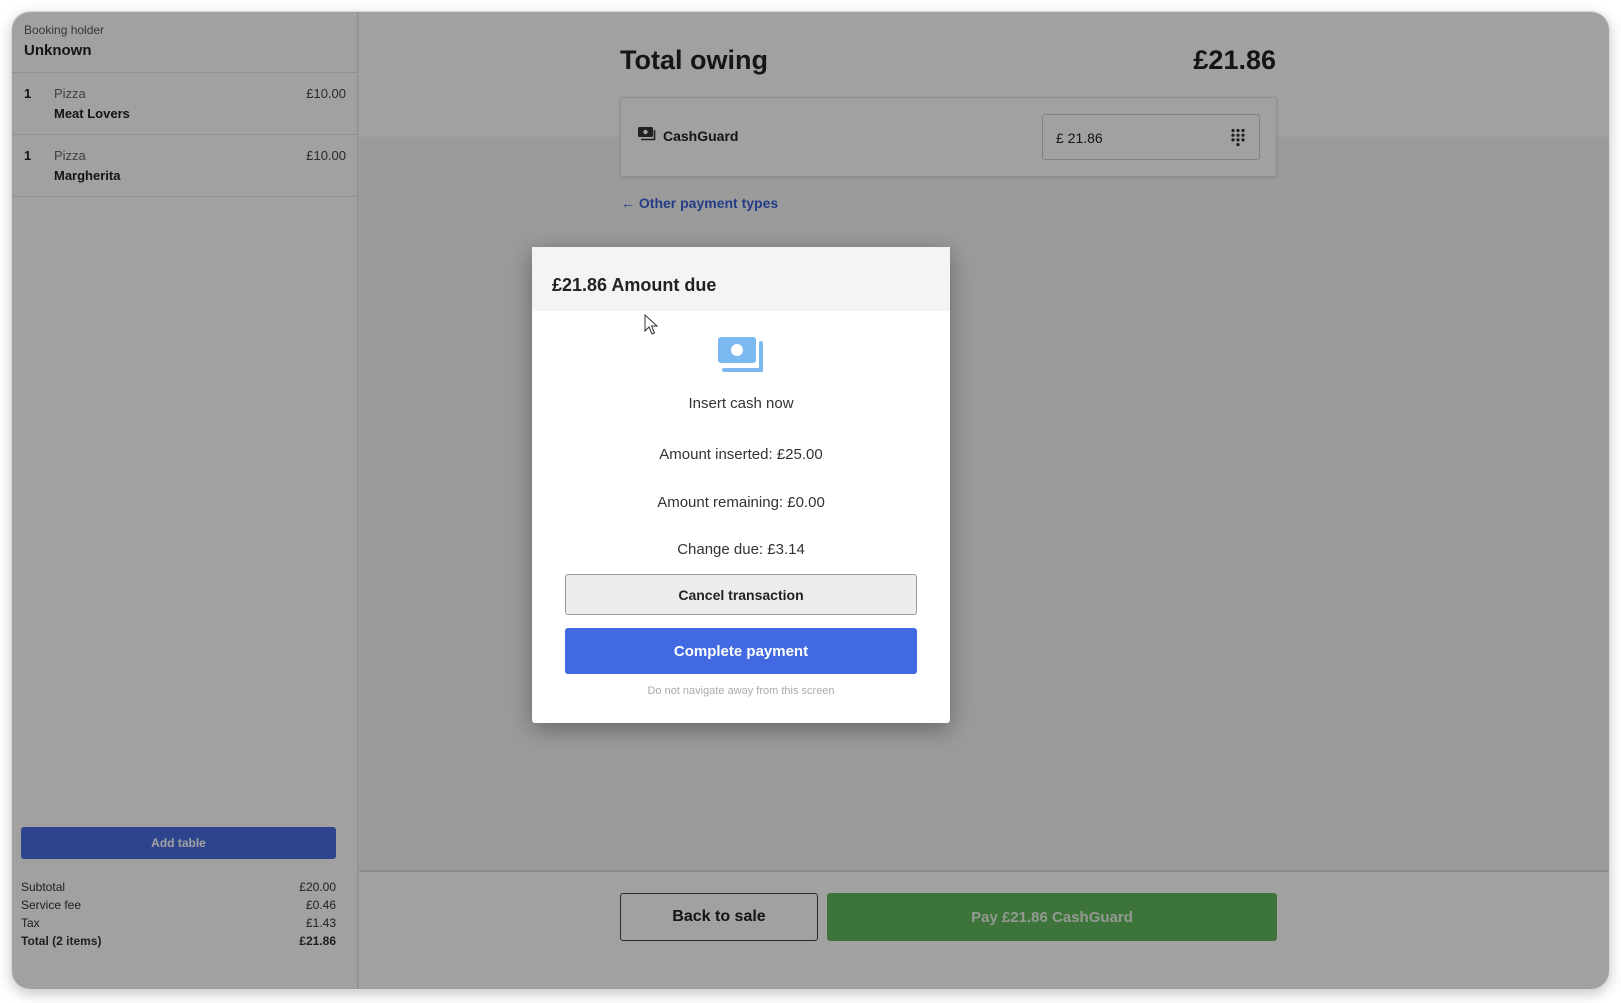  I want to click on cancel-transaction-button: Cancel transaction, so click(741, 594).